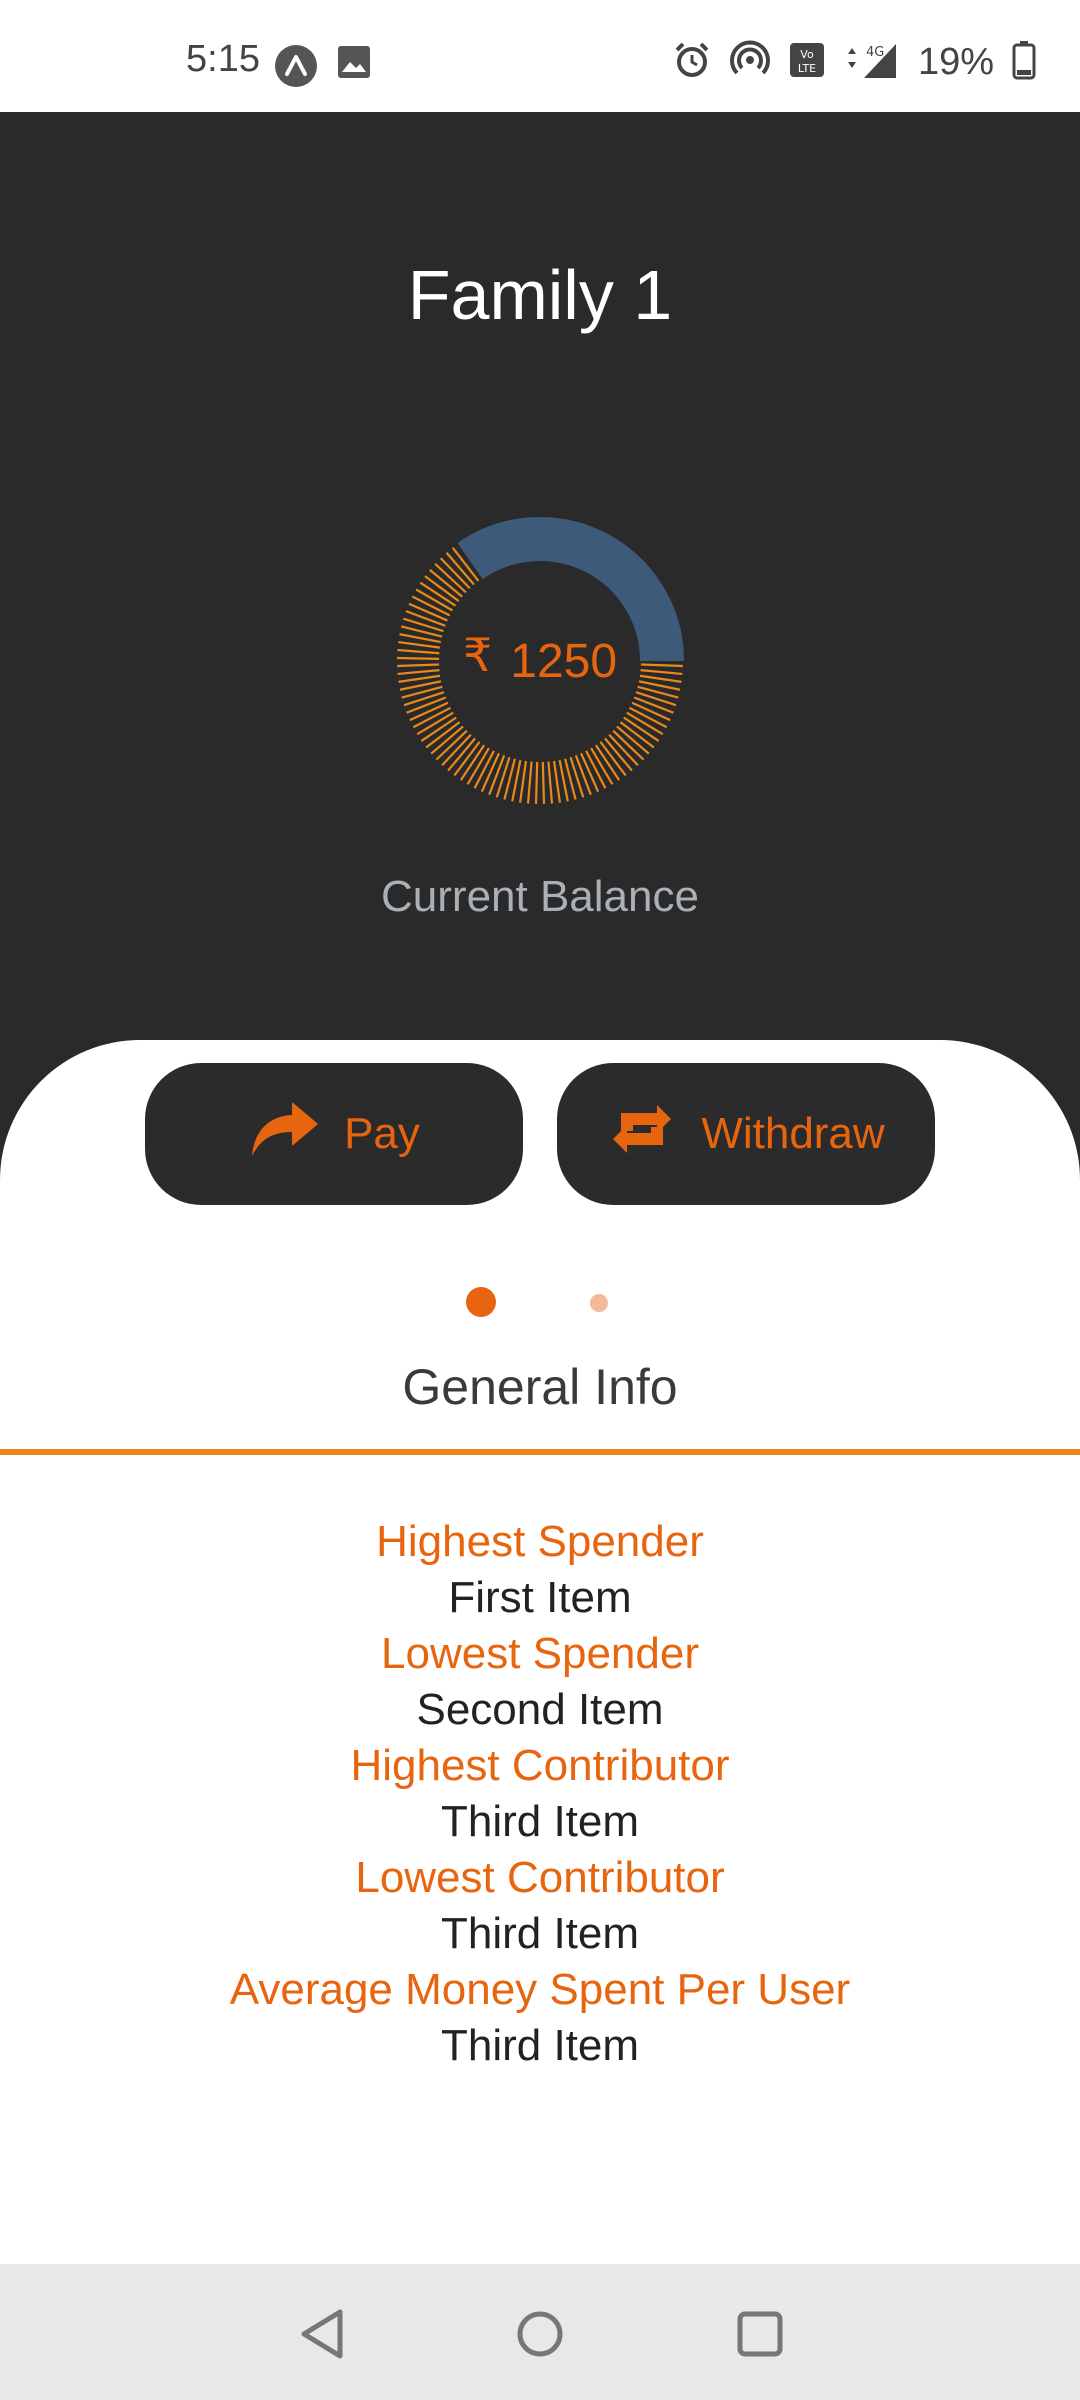 This screenshot has width=1080, height=2400. I want to click on battery-percent: 19%, so click(955, 62).